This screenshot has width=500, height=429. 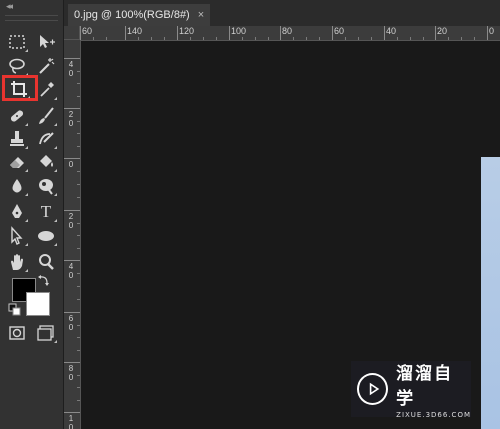 What do you see at coordinates (287, 31) in the screenshot?
I see `ruler-label: 80` at bounding box center [287, 31].